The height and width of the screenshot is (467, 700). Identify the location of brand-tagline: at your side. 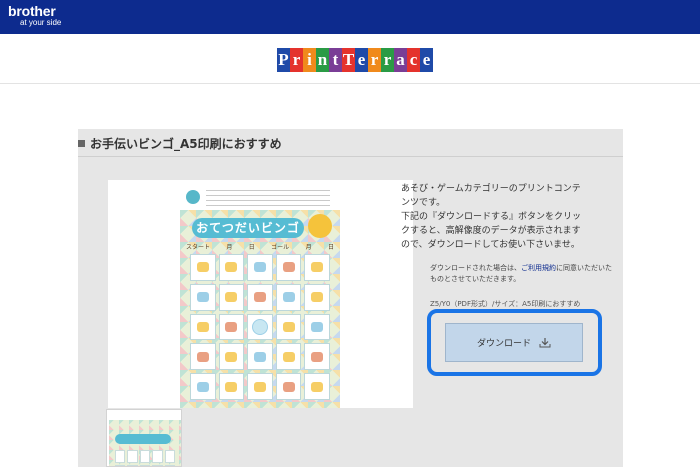
(41, 22).